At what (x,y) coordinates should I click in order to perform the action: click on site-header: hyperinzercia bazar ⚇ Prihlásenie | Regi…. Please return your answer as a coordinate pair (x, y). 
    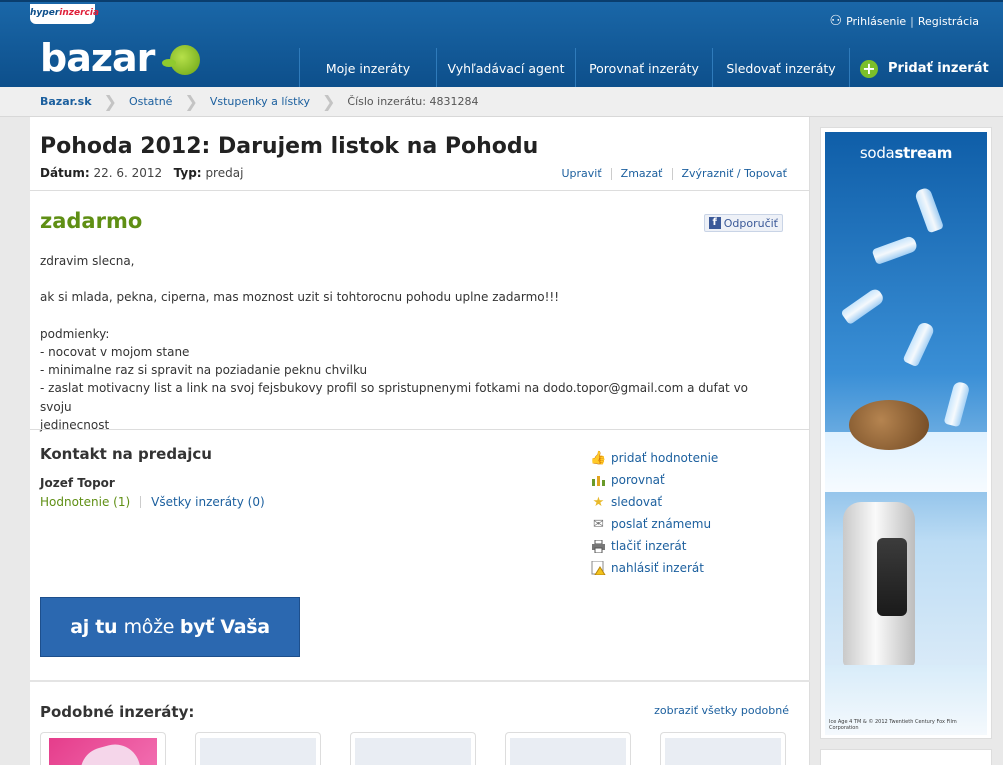
    Looking at the image, I should click on (501, 44).